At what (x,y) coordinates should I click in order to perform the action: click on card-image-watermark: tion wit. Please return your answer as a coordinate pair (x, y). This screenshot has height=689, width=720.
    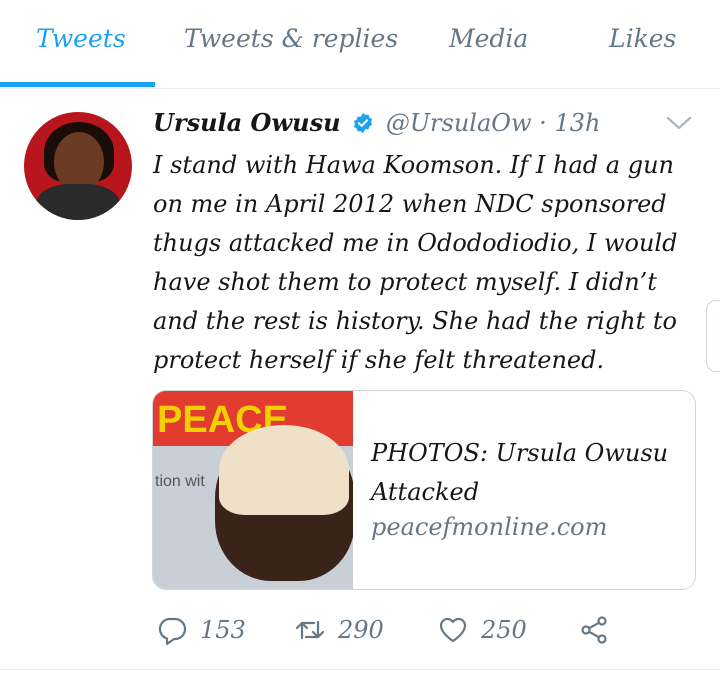
    Looking at the image, I should click on (180, 481).